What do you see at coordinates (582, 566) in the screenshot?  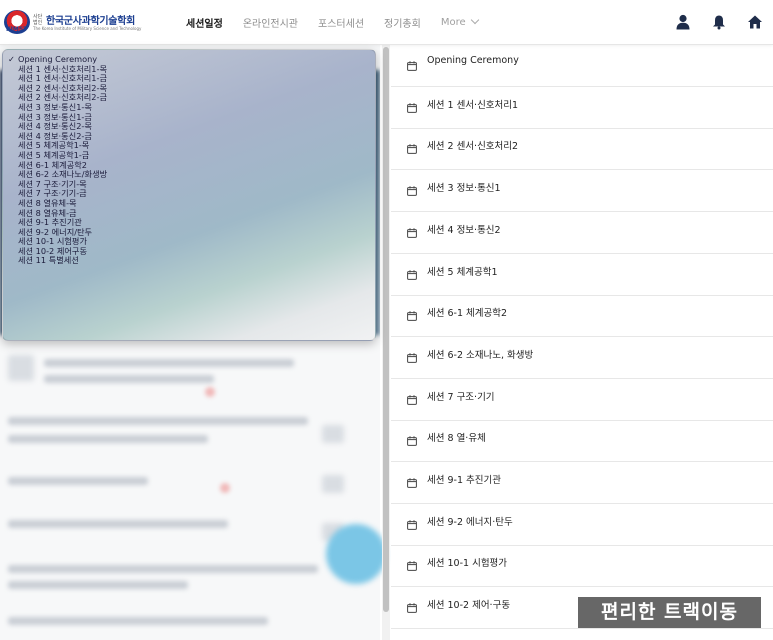 I see `session-row: 세션 10-1 시험평가` at bounding box center [582, 566].